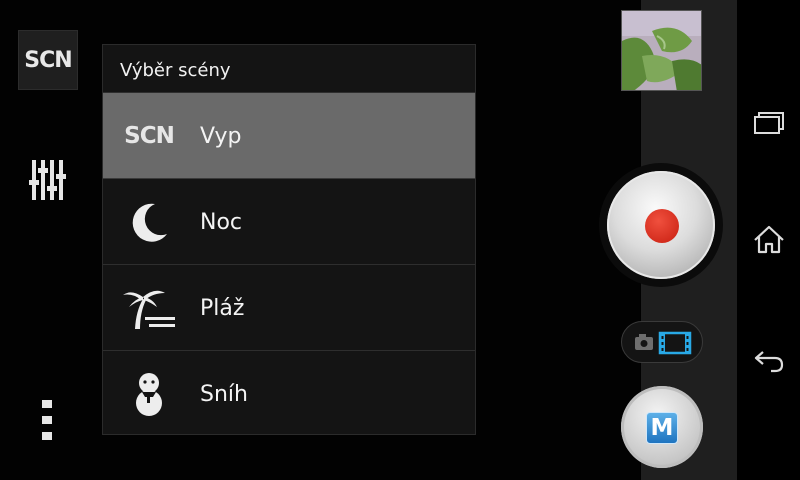  Describe the element at coordinates (289, 394) in the screenshot. I see `scene-option-snow: Sníh` at that location.